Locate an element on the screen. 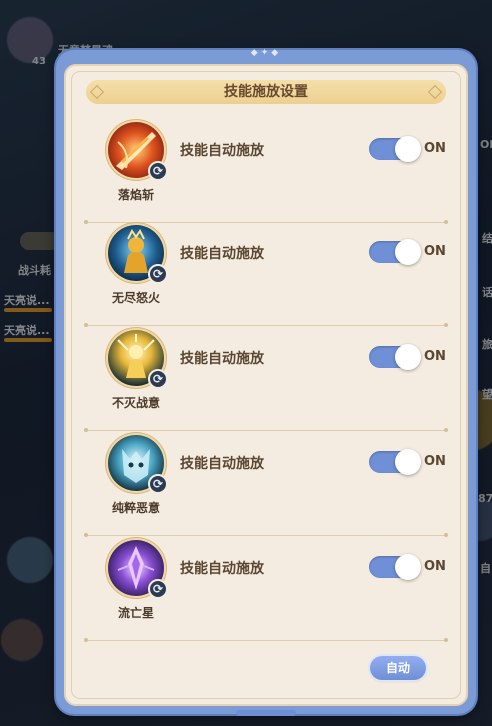  row-divider is located at coordinates (266, 640).